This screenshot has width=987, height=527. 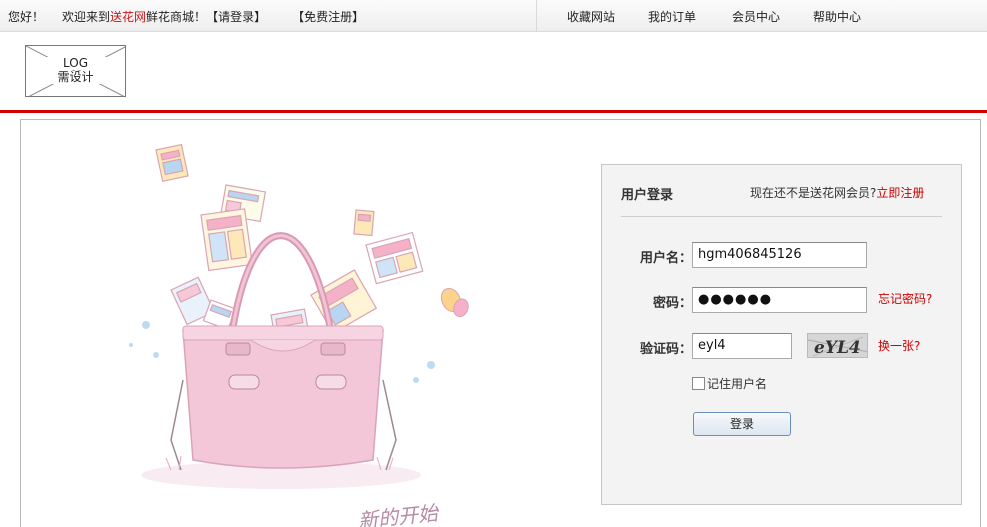 I want to click on logo-placeholder: LOG 需设计, so click(x=75, y=71).